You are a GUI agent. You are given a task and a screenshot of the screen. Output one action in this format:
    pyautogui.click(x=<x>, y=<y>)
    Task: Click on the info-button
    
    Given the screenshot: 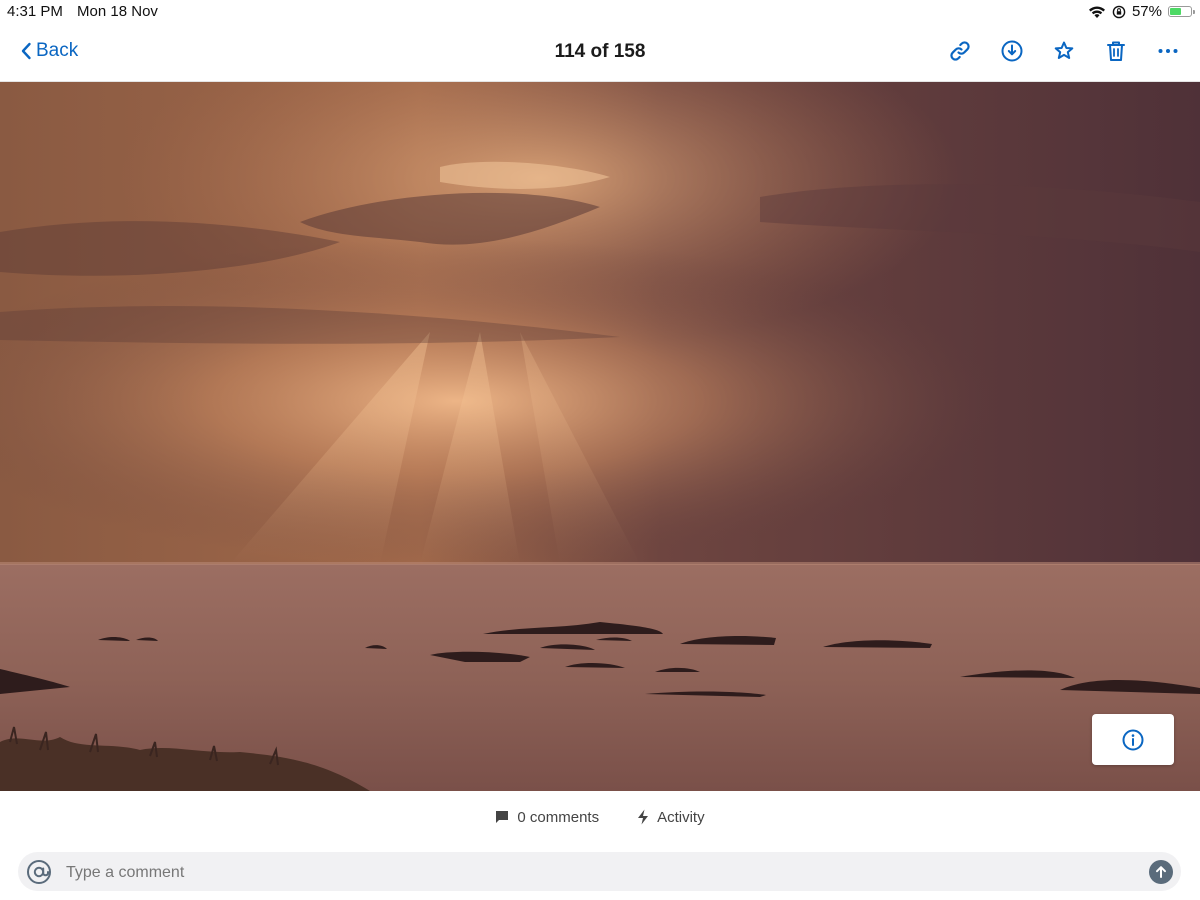 What is the action you would take?
    pyautogui.click(x=1133, y=739)
    